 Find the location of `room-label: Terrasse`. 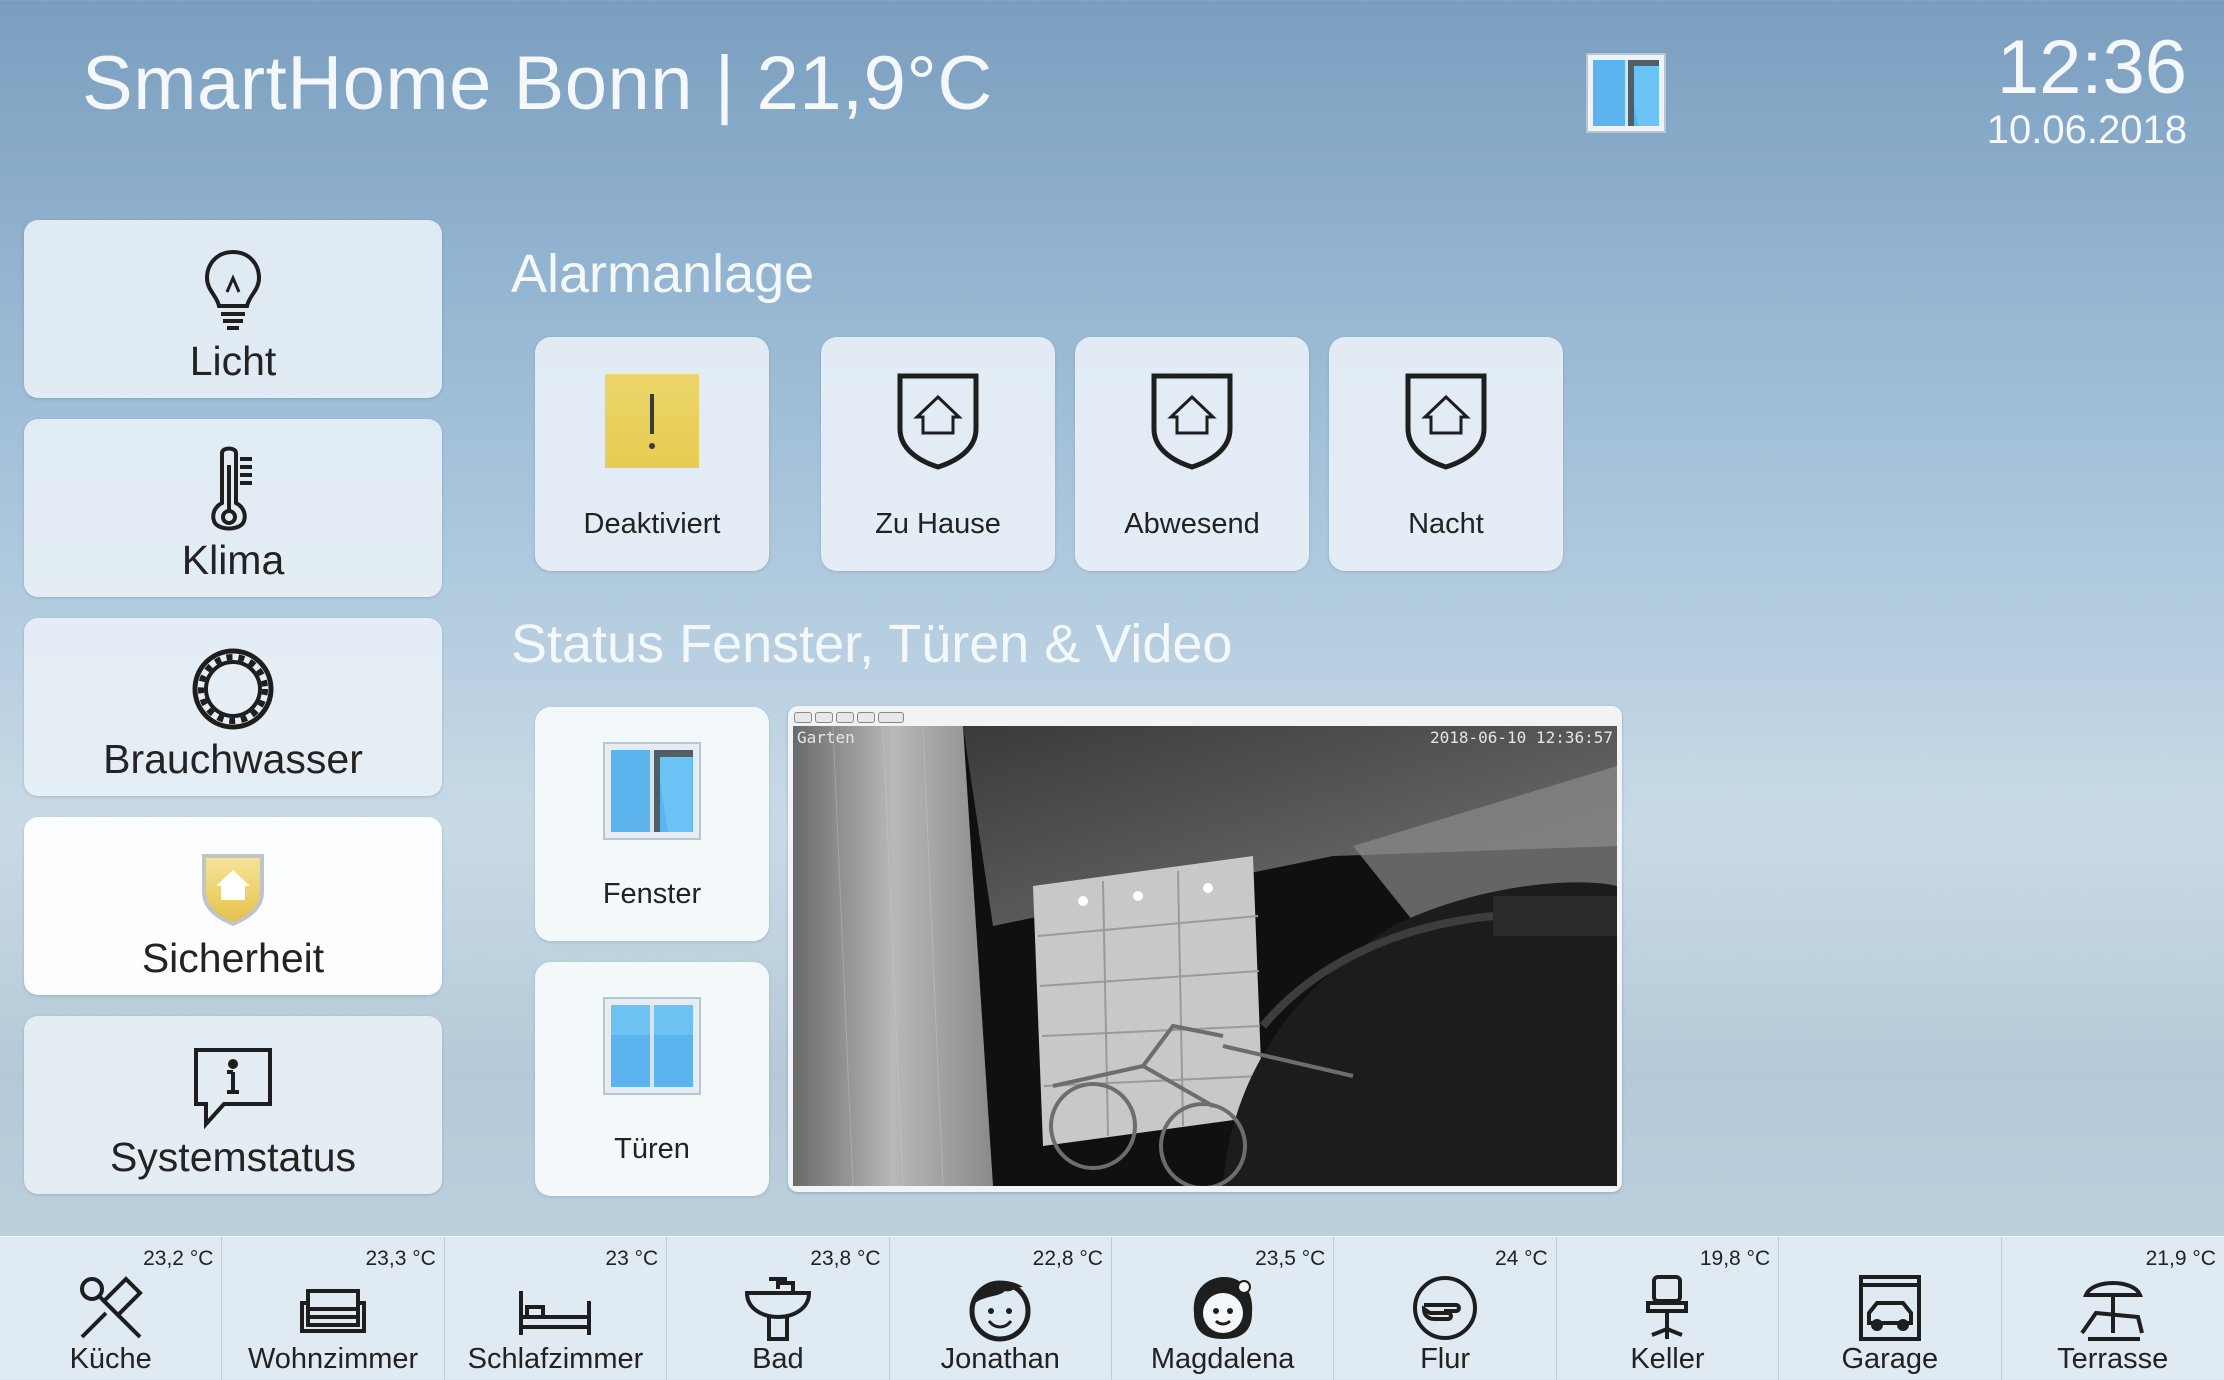

room-label: Terrasse is located at coordinates (2113, 1359).